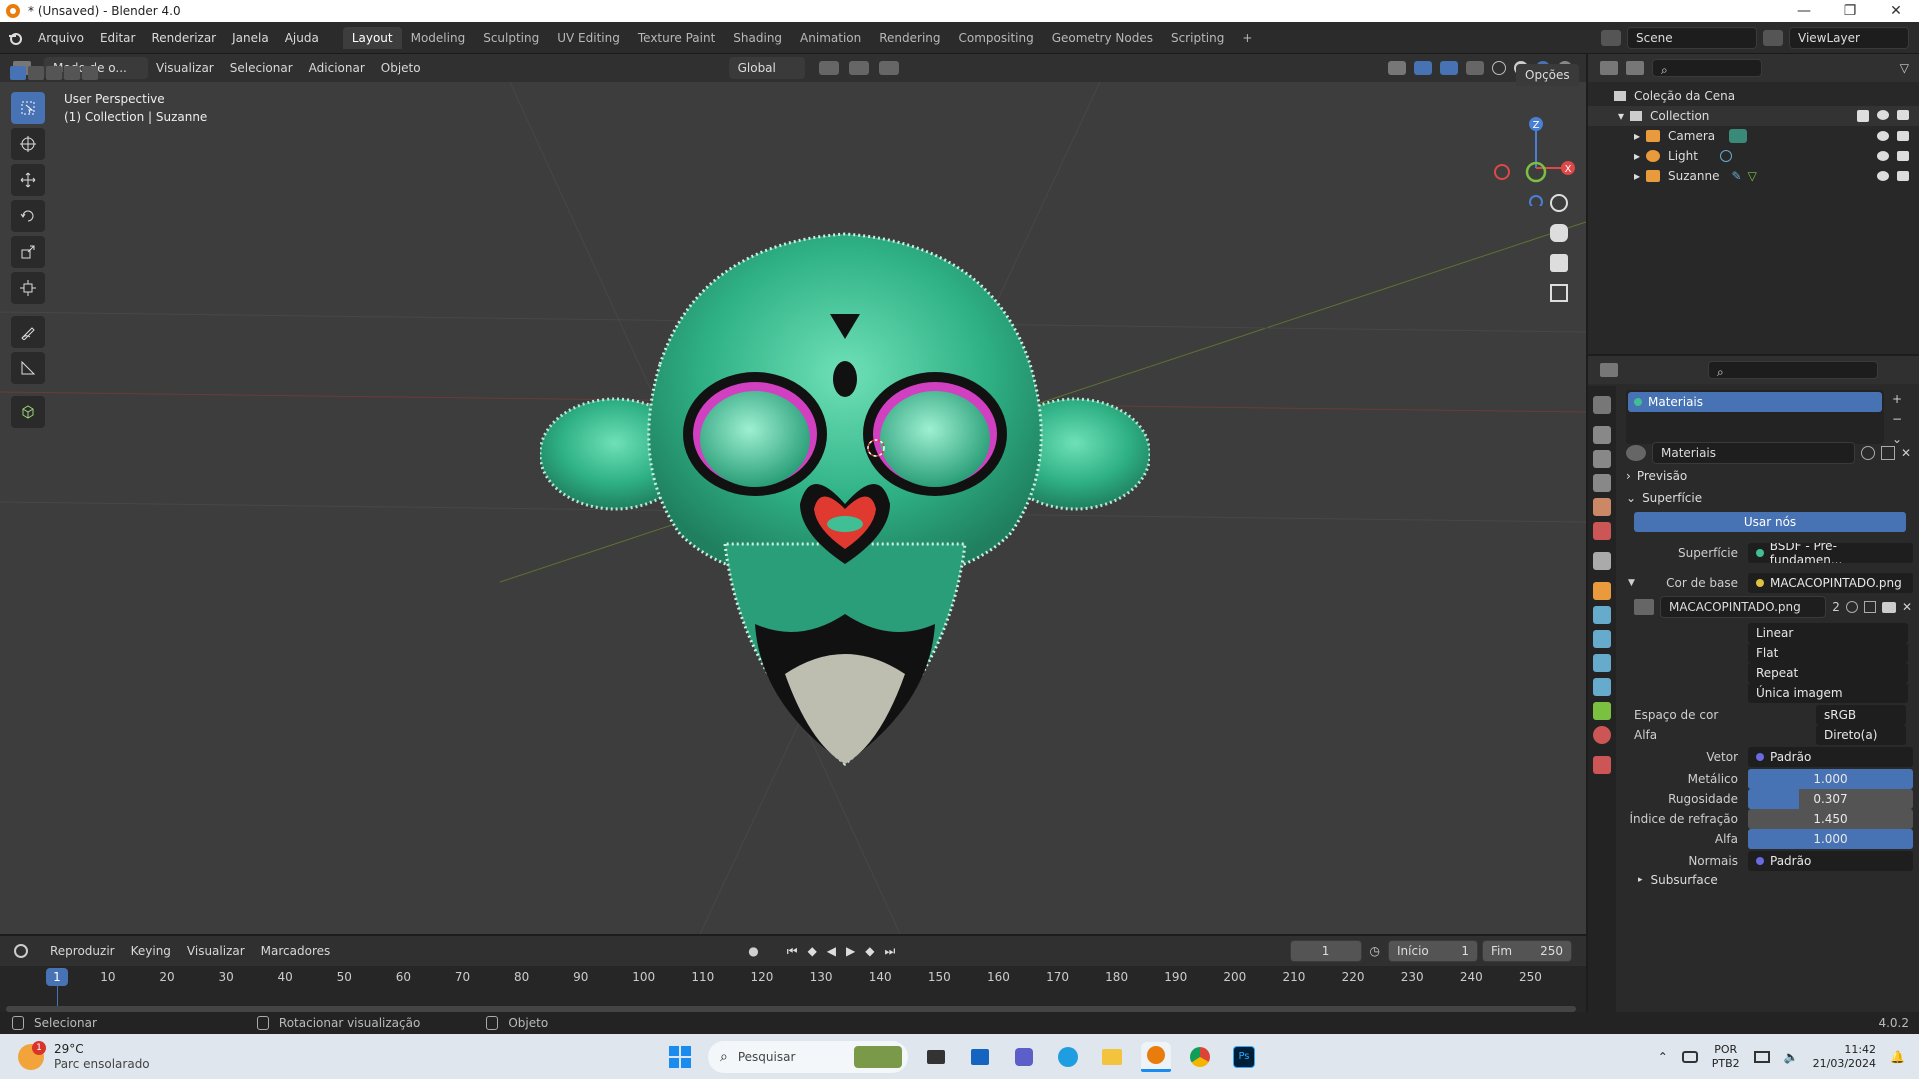  I want to click on teams-icon, so click(1024, 1057).